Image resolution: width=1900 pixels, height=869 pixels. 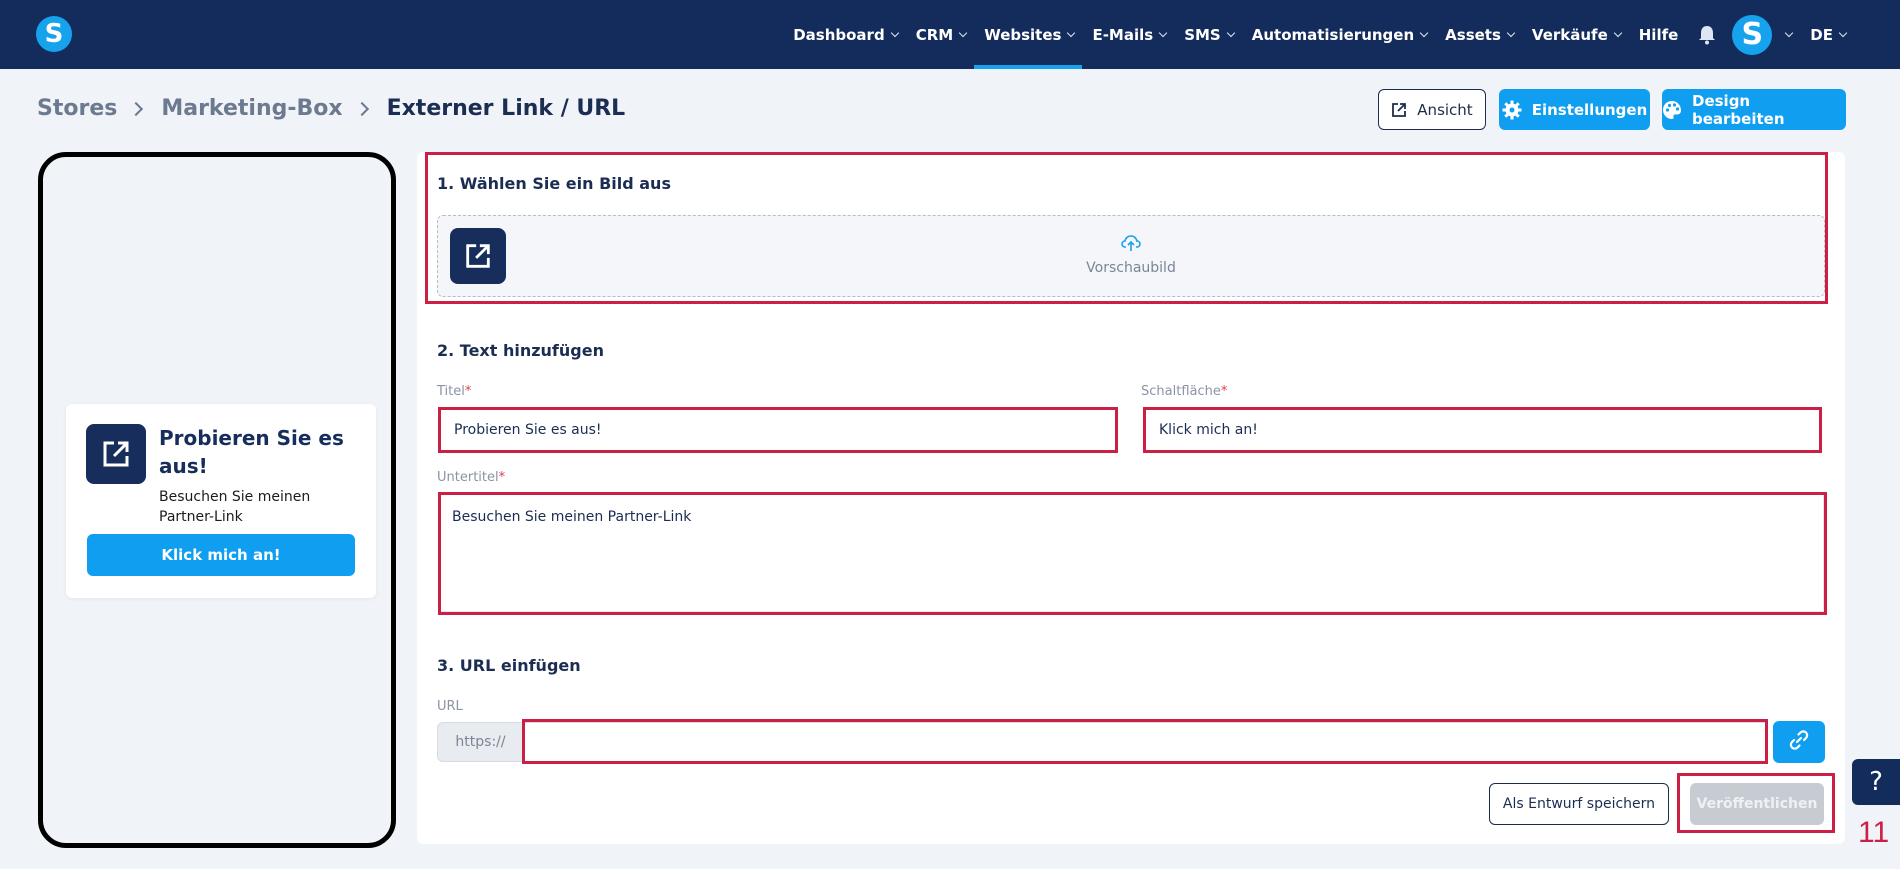 I want to click on edit-design-button-label: Design bearbeiten, so click(x=1738, y=109).